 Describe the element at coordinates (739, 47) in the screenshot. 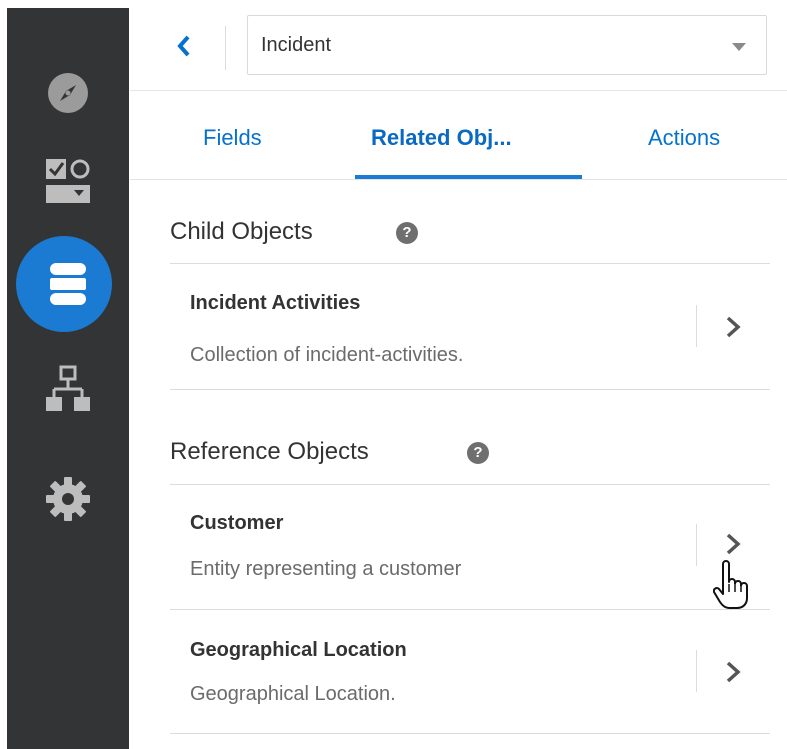

I see `caret-down-icon` at that location.